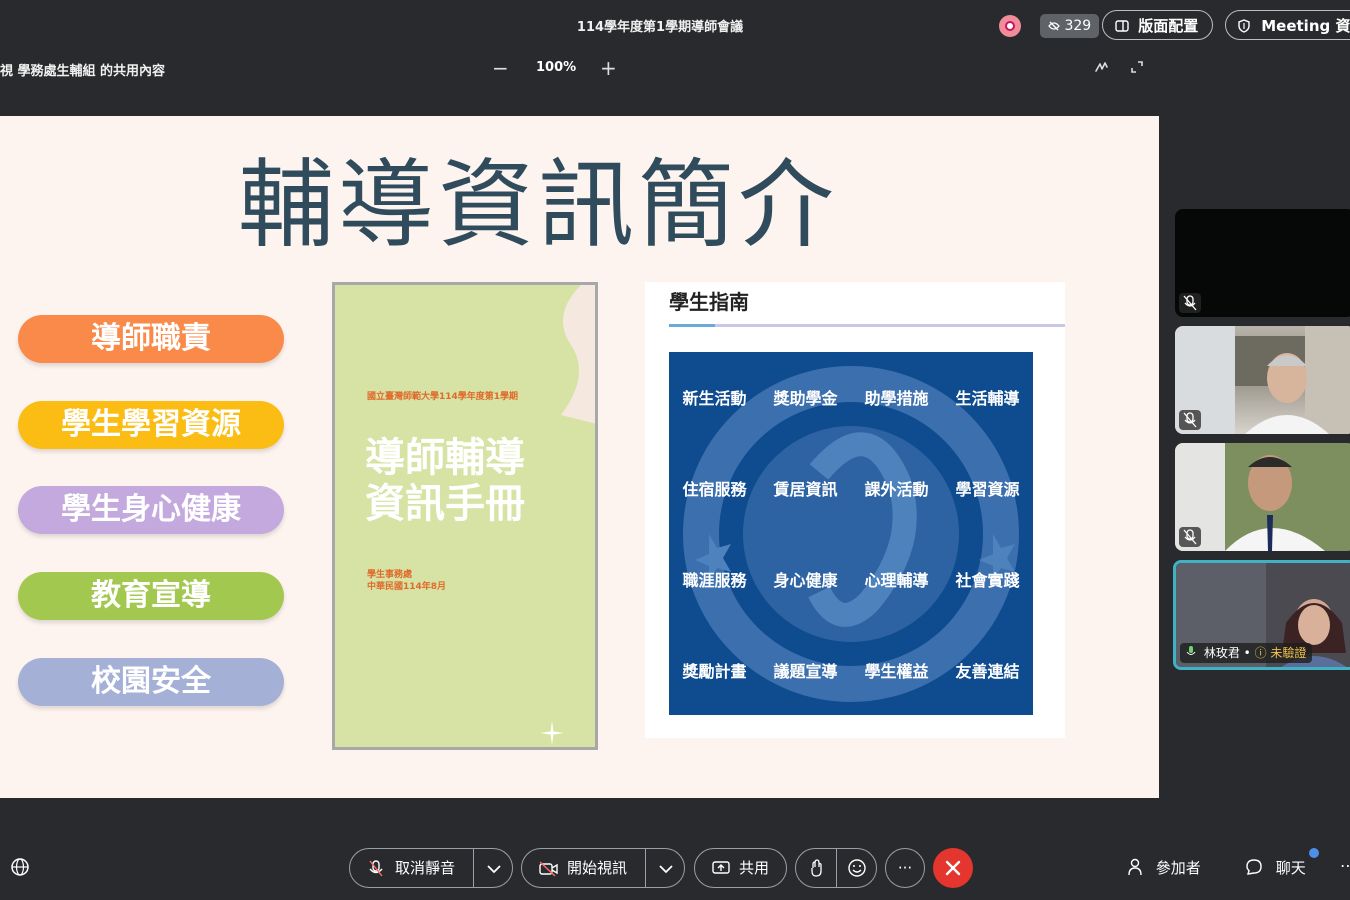 The width and height of the screenshot is (1350, 900). I want to click on guide-item: 社會實踐, so click(987, 580).